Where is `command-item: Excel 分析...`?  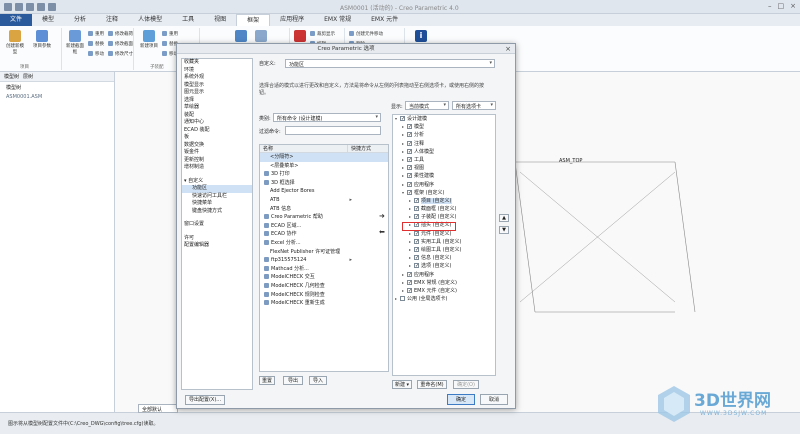 command-item: Excel 分析... is located at coordinates (324, 243).